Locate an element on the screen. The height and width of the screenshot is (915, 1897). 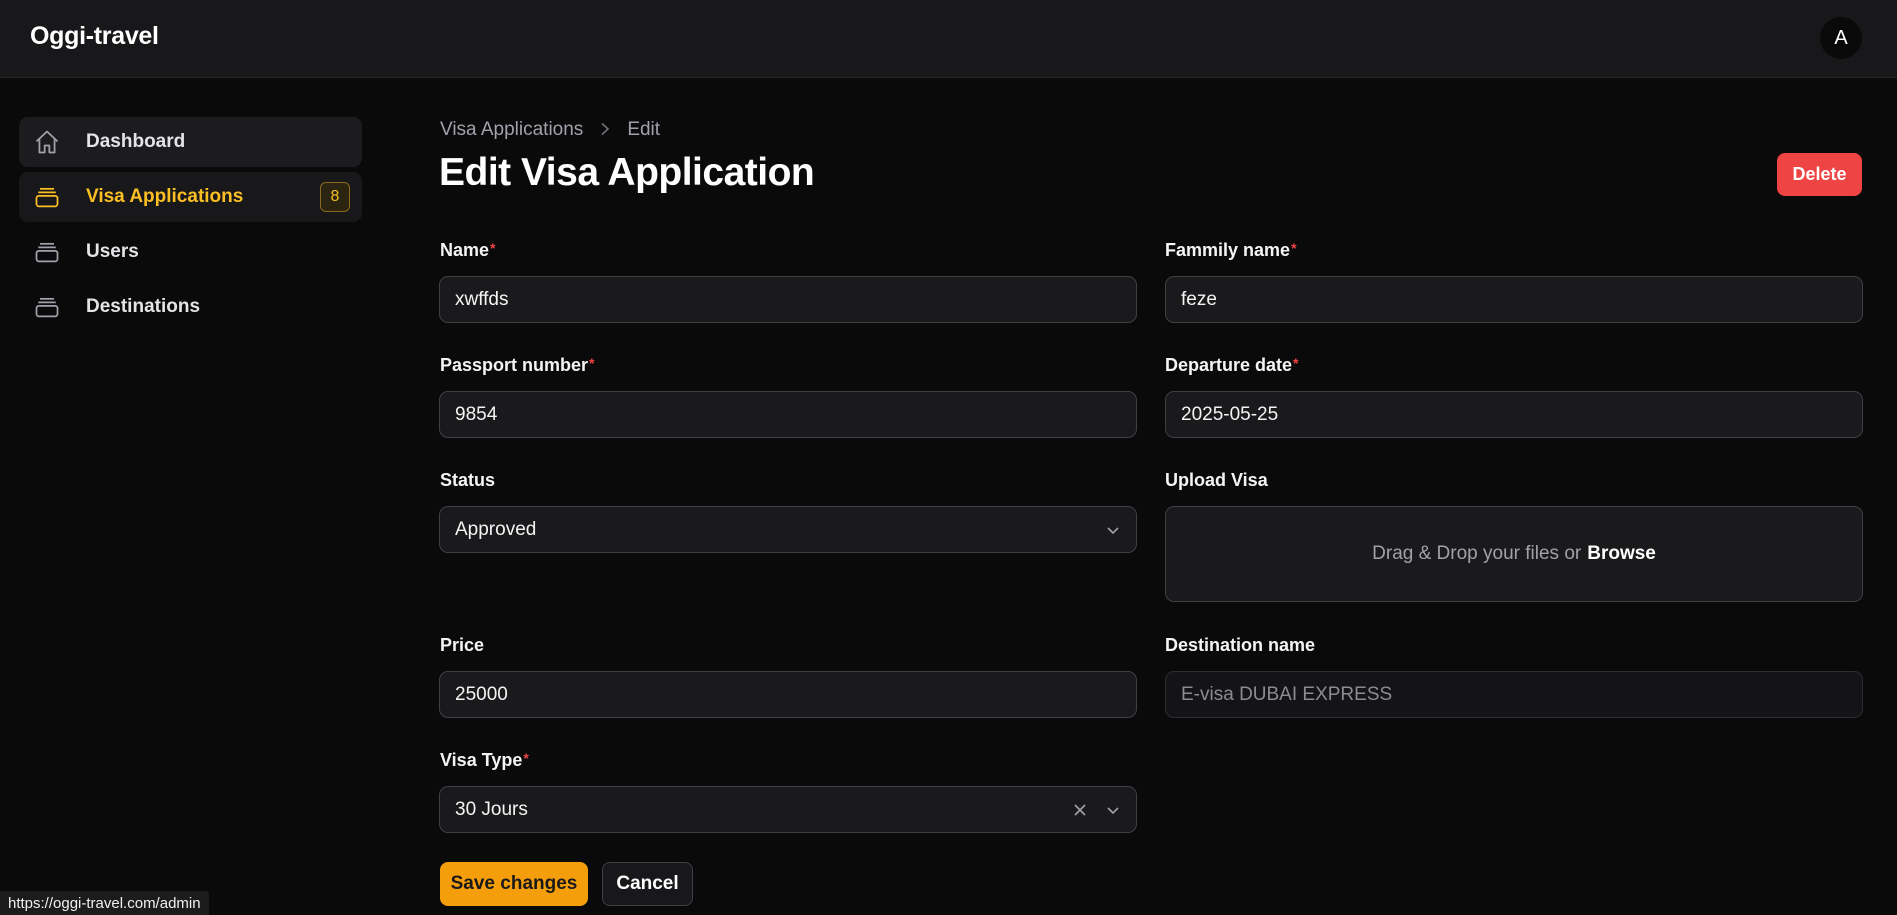
passport-number-label: Passport number* is located at coordinates (517, 365).